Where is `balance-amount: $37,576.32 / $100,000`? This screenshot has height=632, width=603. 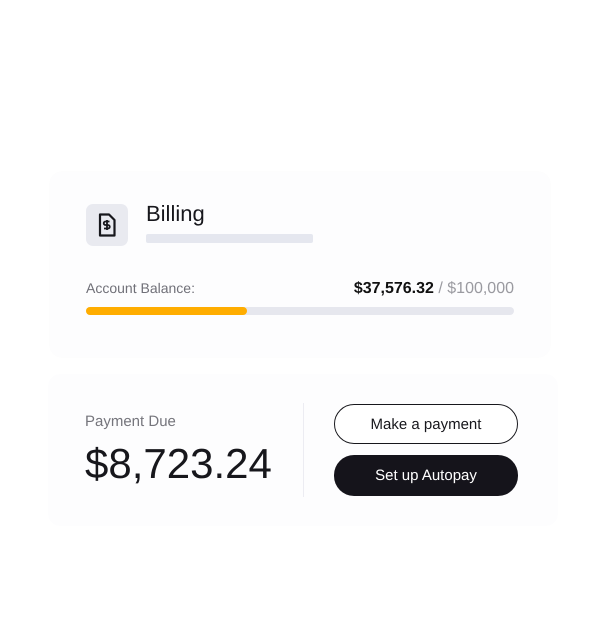 balance-amount: $37,576.32 / $100,000 is located at coordinates (434, 289).